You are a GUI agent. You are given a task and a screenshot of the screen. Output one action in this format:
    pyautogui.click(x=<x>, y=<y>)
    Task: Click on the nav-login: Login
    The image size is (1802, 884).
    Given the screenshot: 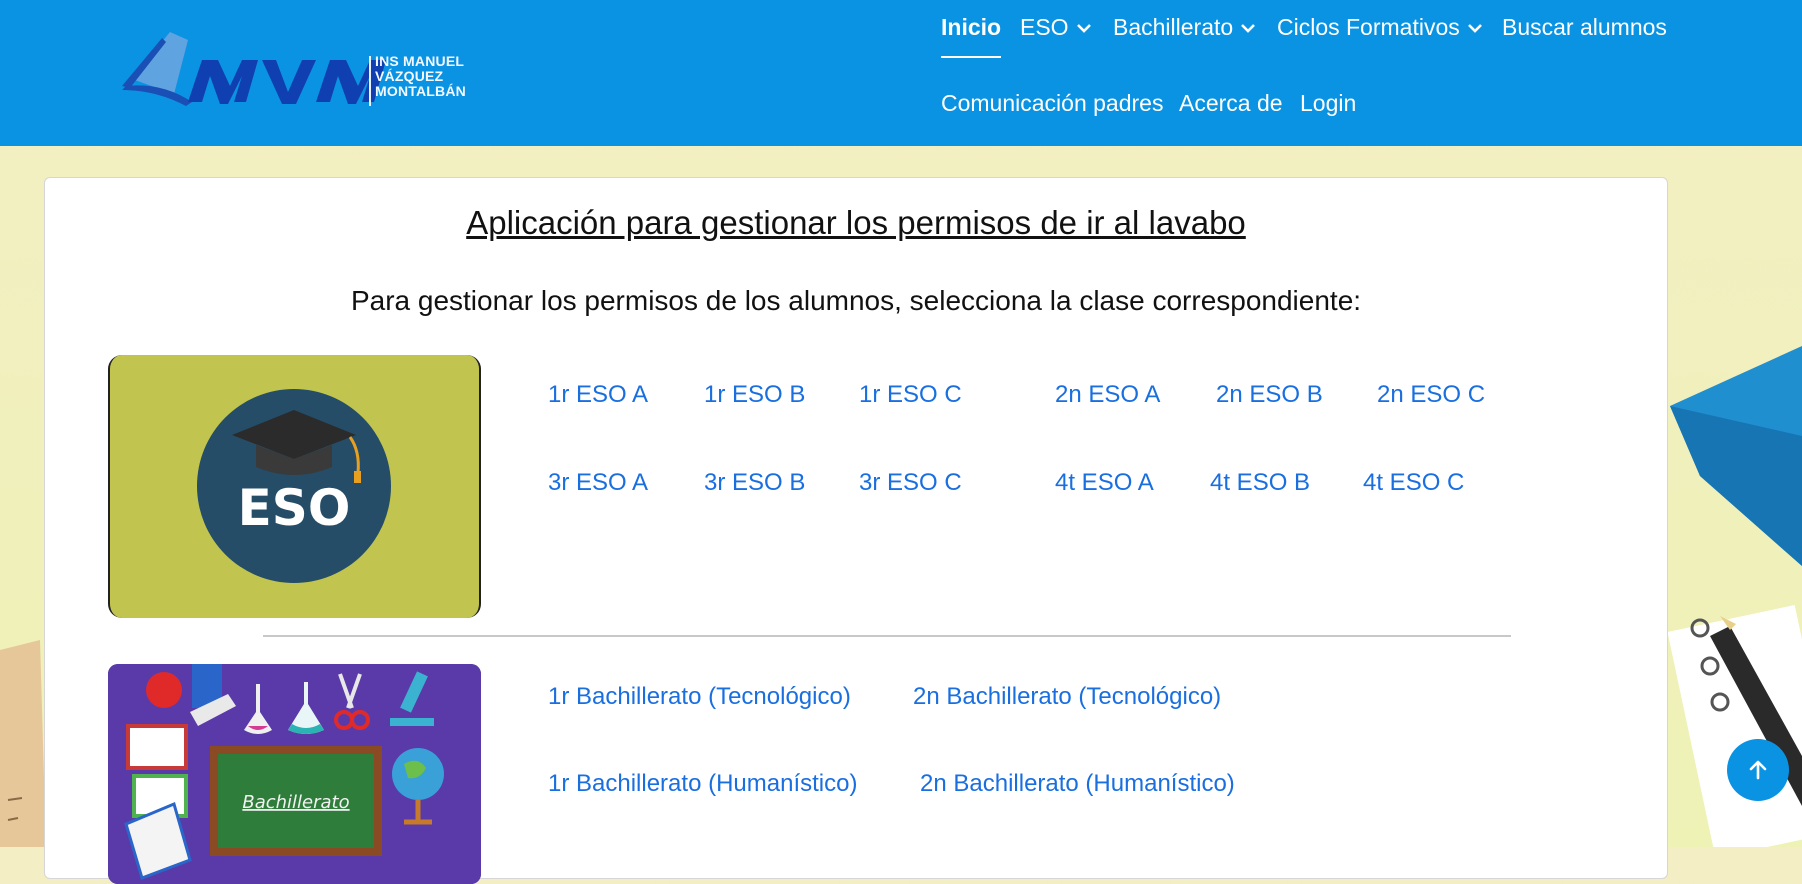 What is the action you would take?
    pyautogui.click(x=1328, y=103)
    